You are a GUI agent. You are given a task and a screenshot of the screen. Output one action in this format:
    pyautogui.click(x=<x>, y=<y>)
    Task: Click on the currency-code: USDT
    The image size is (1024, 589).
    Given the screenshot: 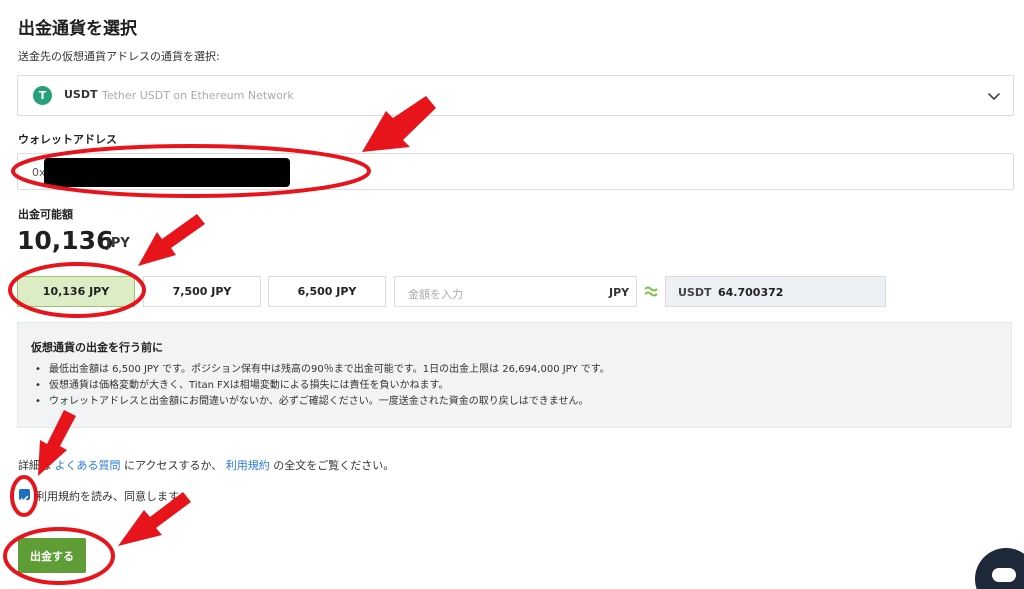 What is the action you would take?
    pyautogui.click(x=81, y=94)
    